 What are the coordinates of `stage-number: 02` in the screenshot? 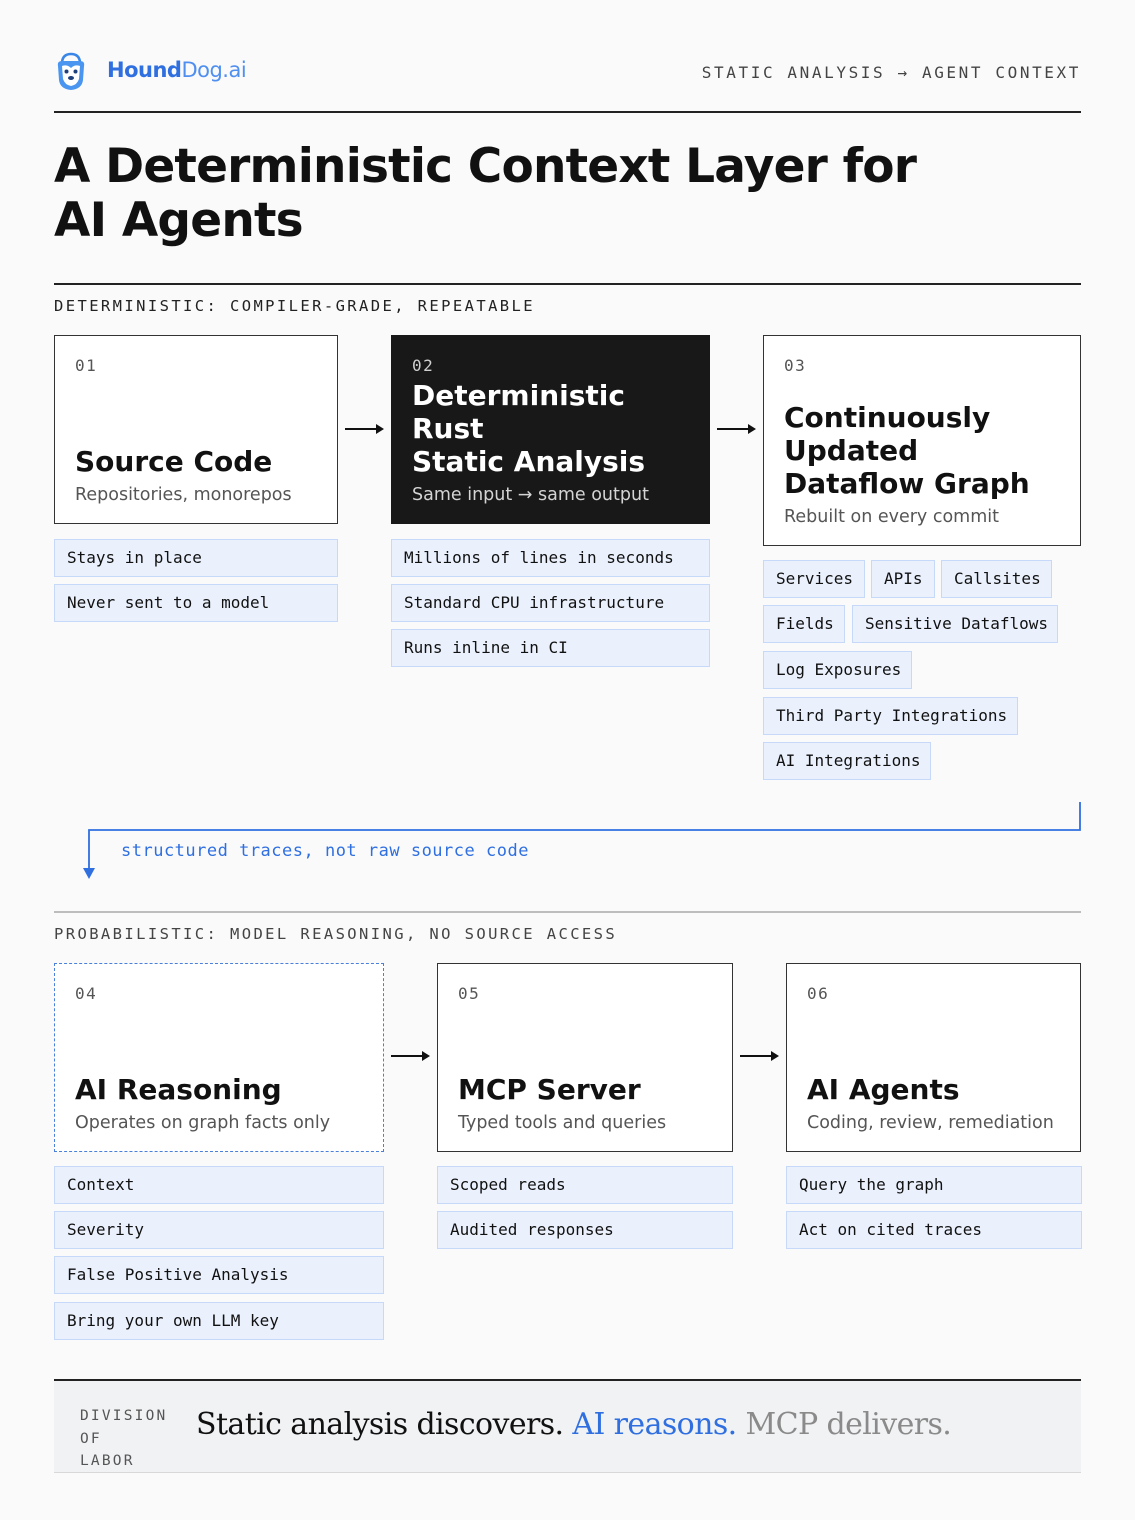 It's located at (423, 365).